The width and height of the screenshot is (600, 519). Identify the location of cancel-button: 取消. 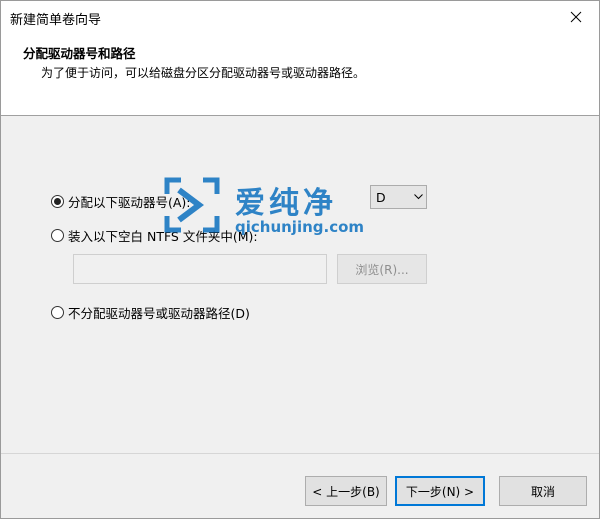
(543, 491).